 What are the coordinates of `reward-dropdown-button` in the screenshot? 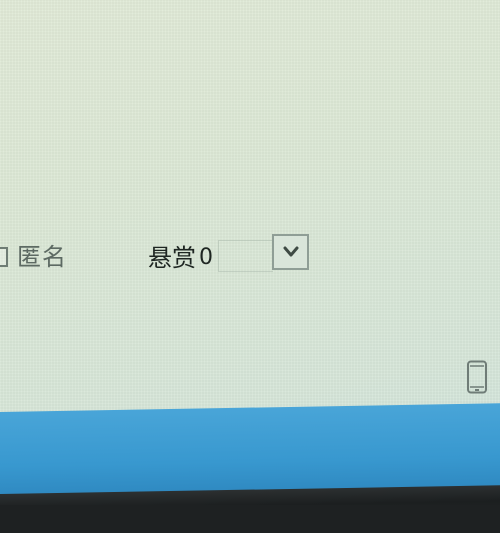 It's located at (290, 252).